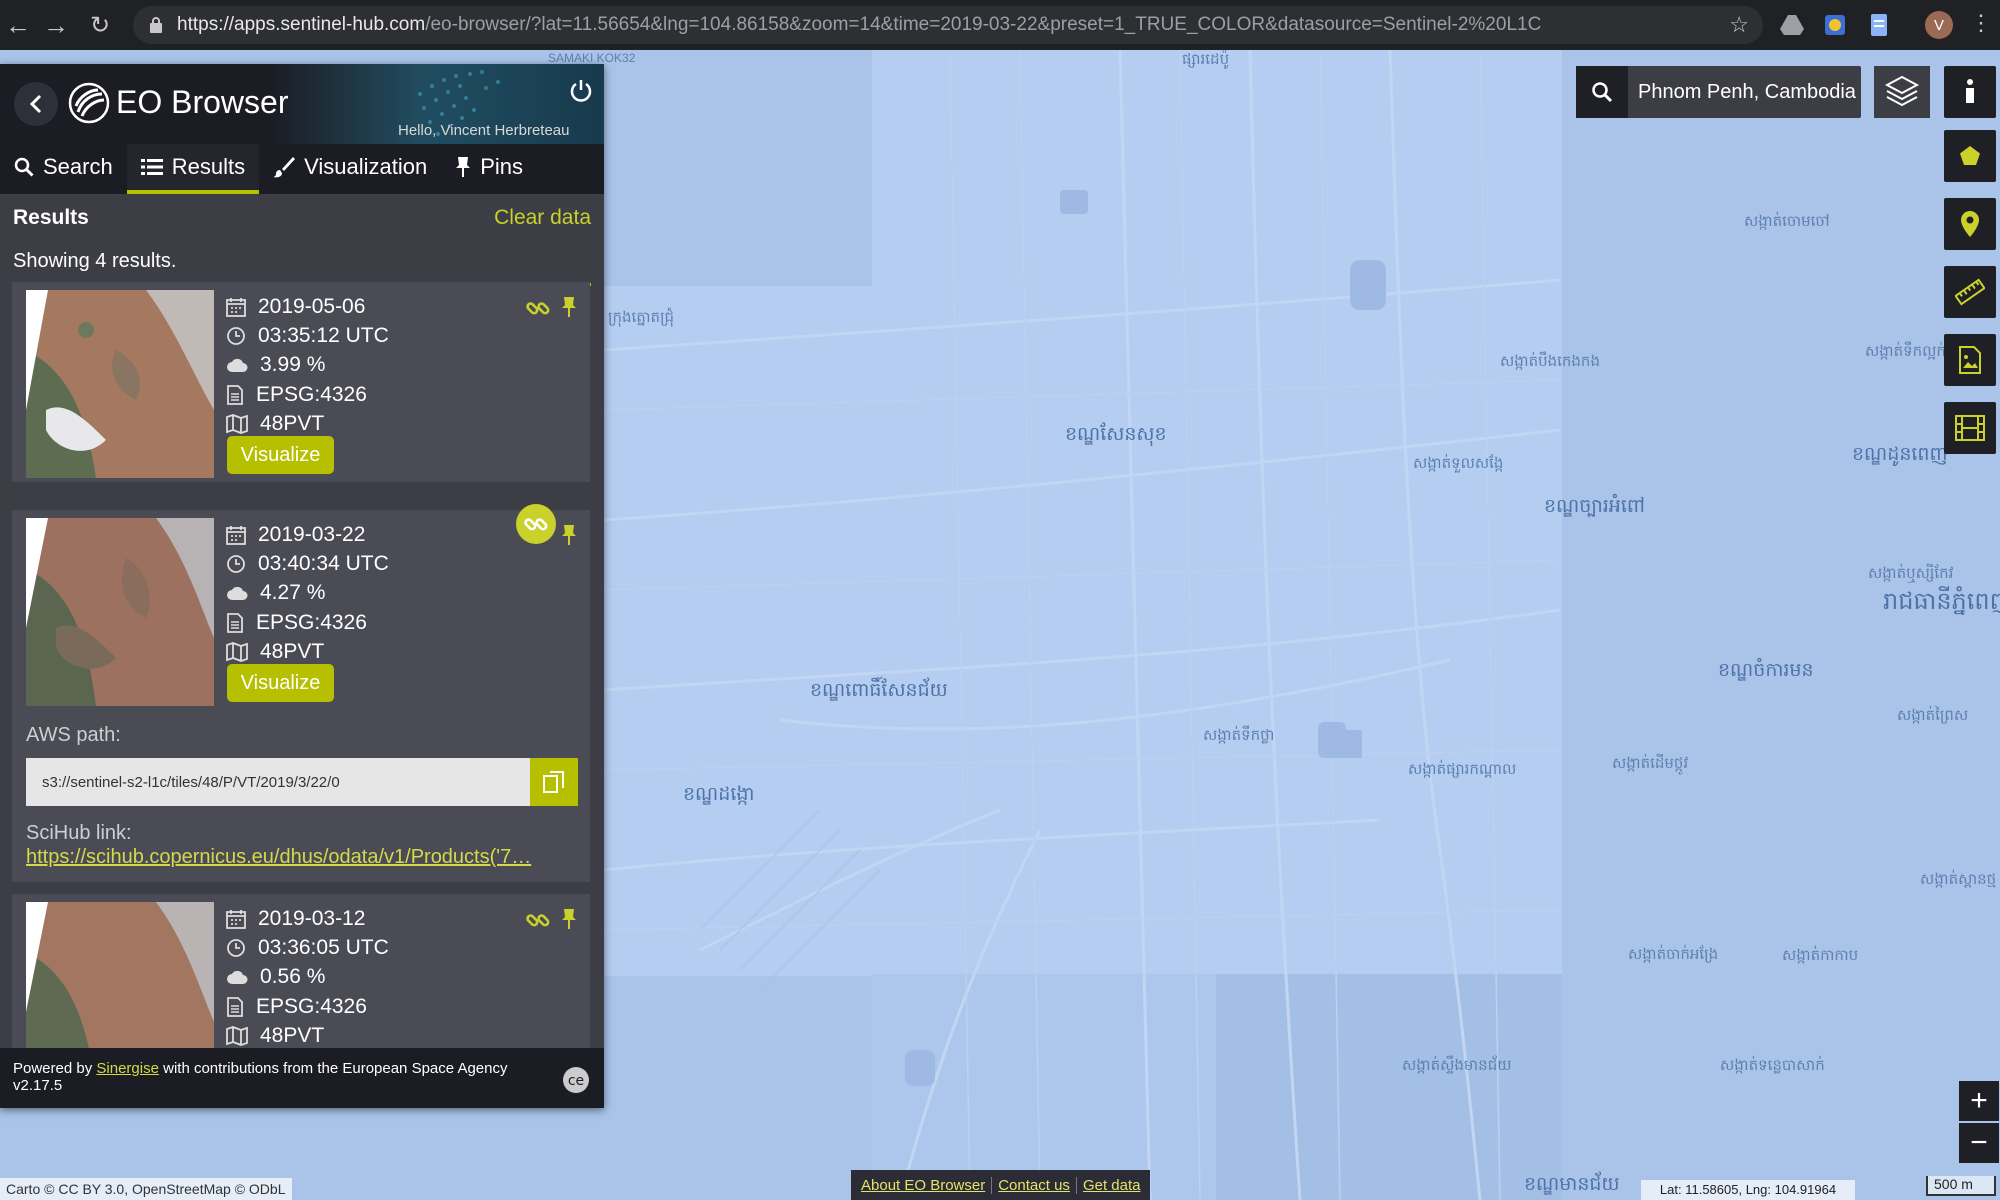  Describe the element at coordinates (36, 104) in the screenshot. I see `back-button` at that location.